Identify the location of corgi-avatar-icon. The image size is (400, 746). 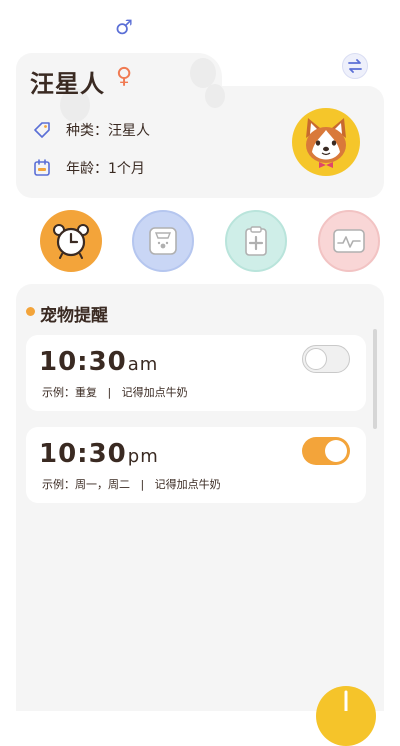
(326, 143).